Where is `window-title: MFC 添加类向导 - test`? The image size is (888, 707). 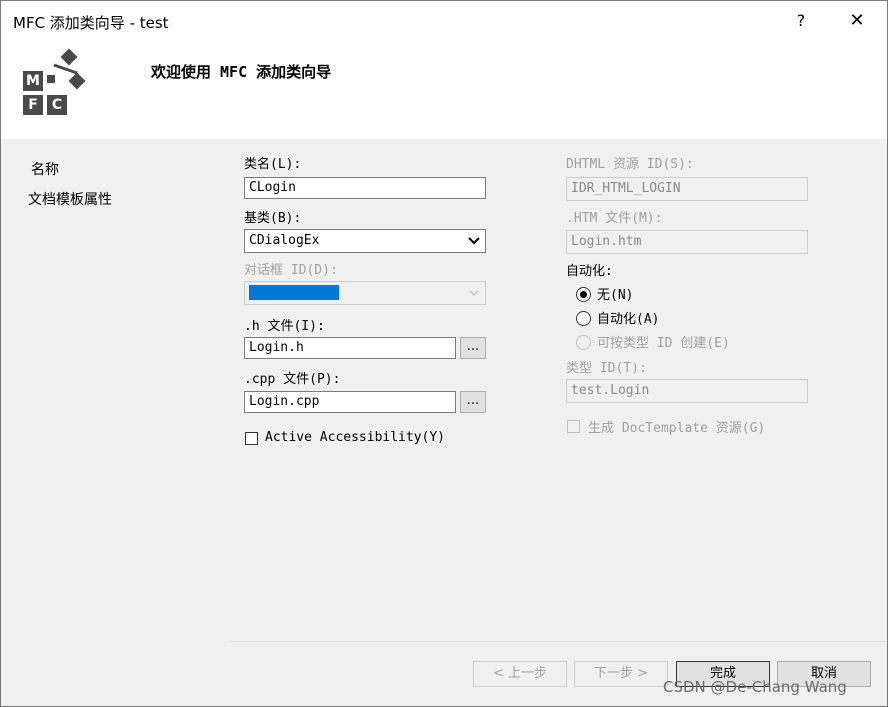 window-title: MFC 添加类向导 - test is located at coordinates (91, 23).